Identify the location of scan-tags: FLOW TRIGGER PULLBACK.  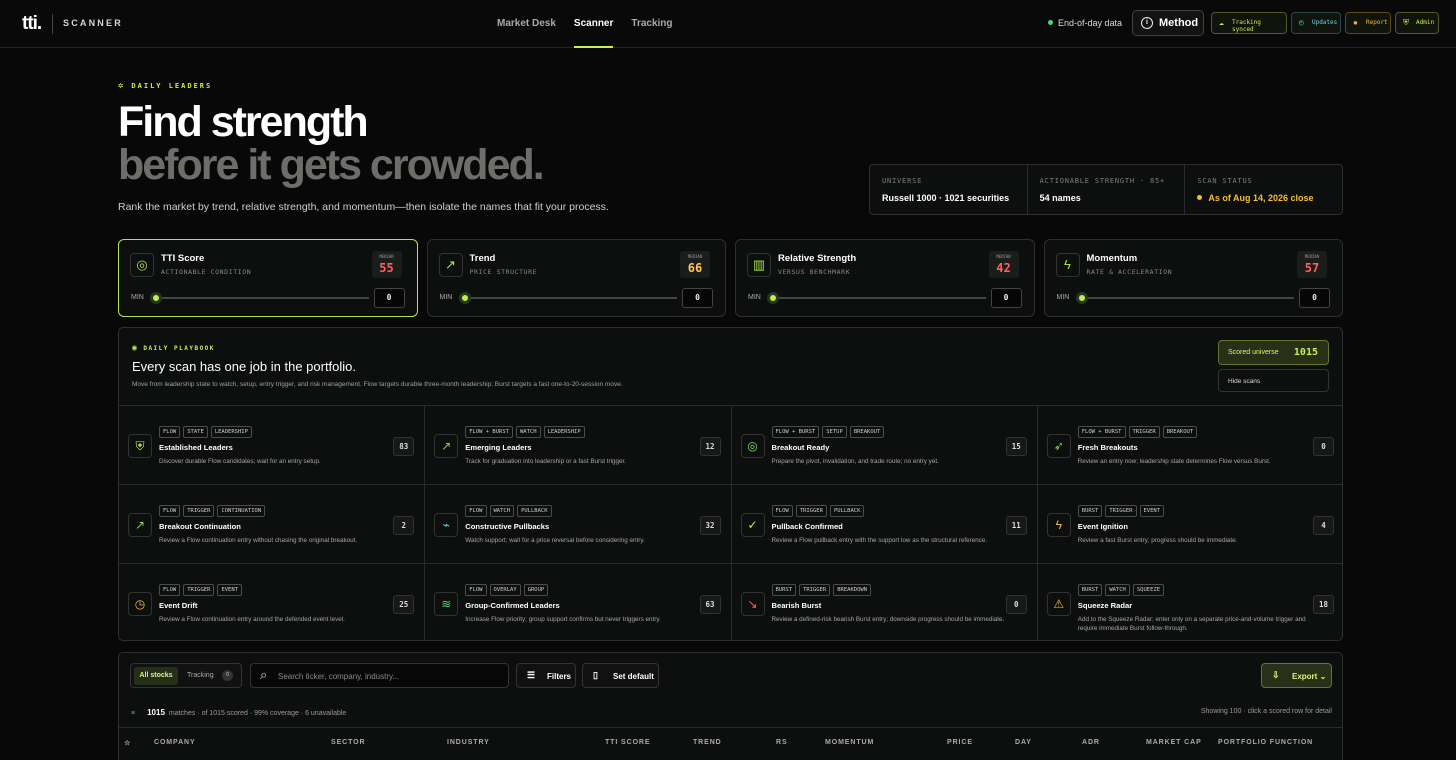
(818, 511).